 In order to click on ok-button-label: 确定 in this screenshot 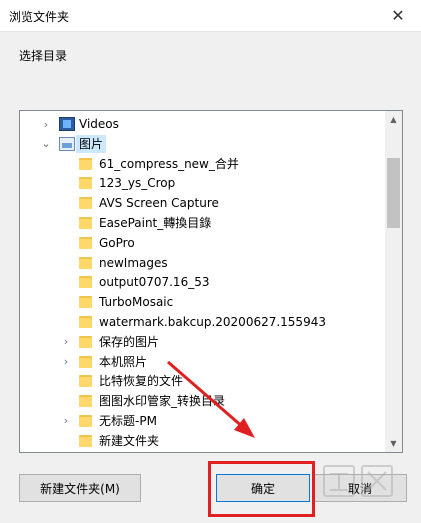, I will do `click(262, 488)`.